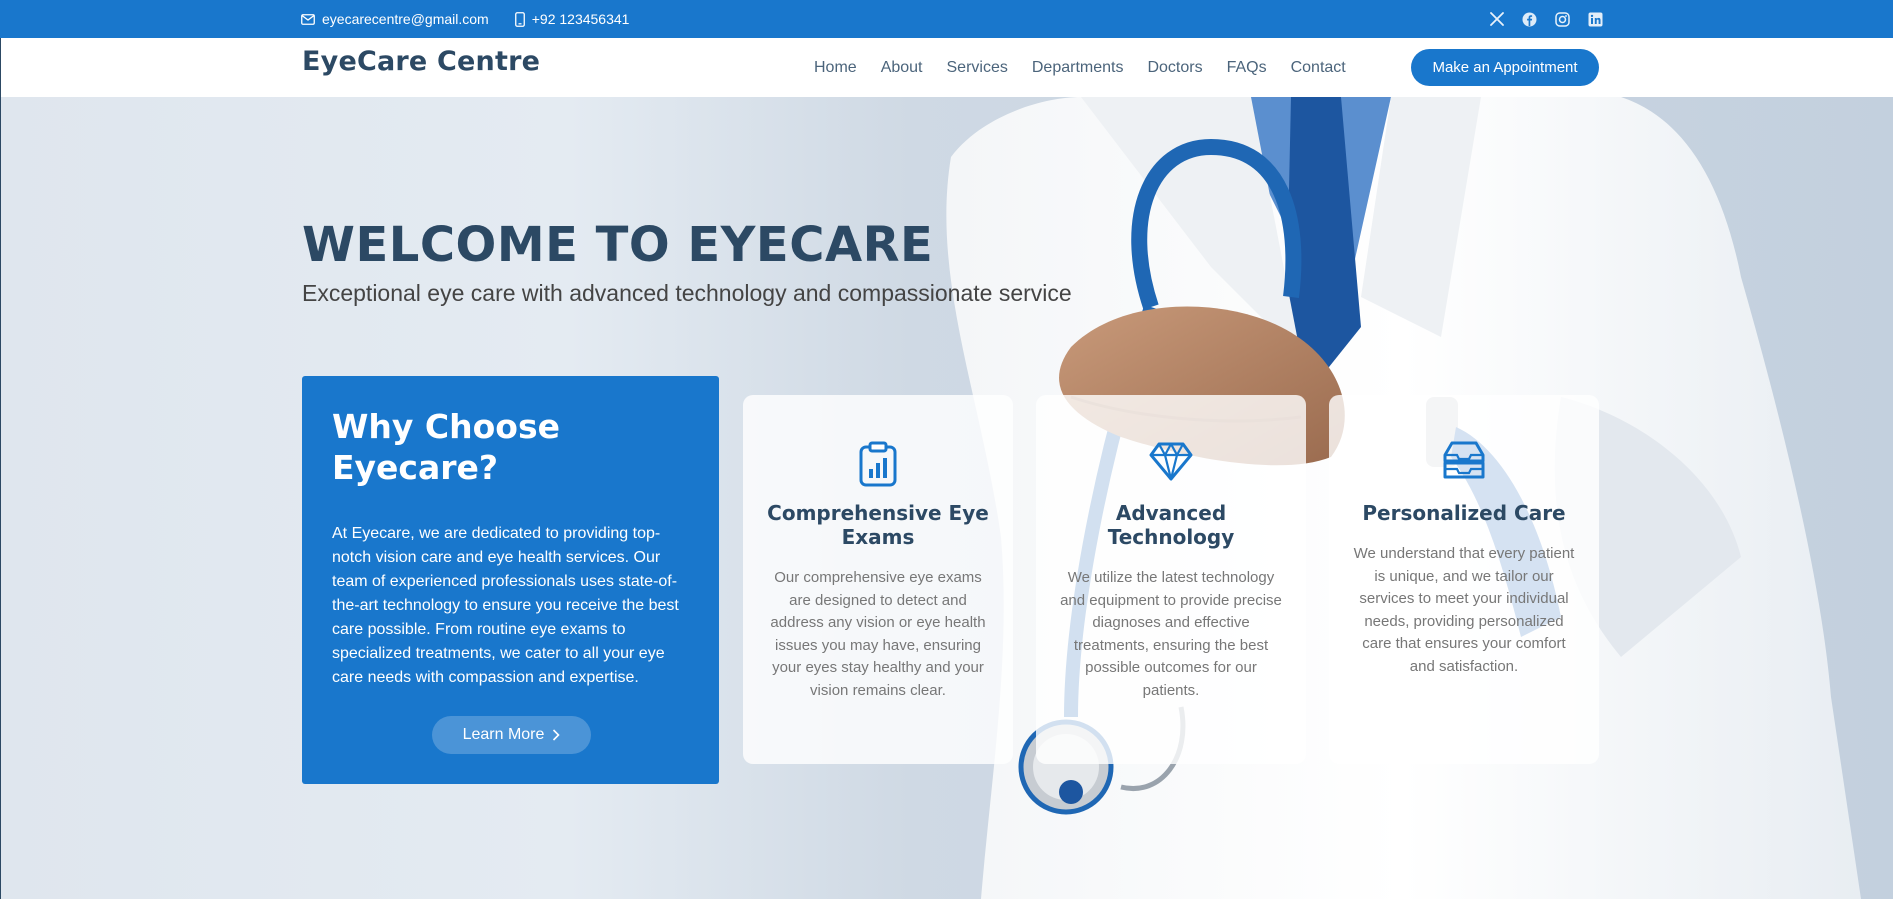  I want to click on chevron-right-icon, so click(557, 735).